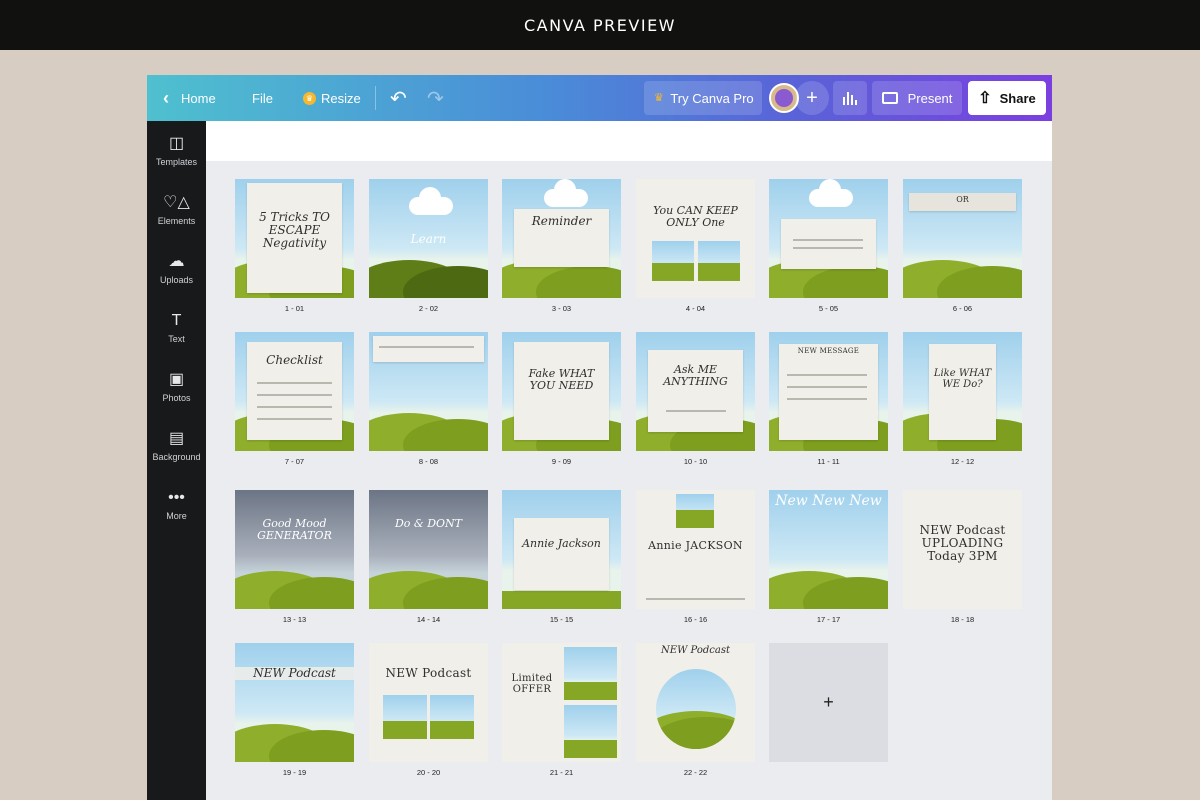 The height and width of the screenshot is (800, 1200). I want to click on text-card: NEW MESSAGE, so click(828, 392).